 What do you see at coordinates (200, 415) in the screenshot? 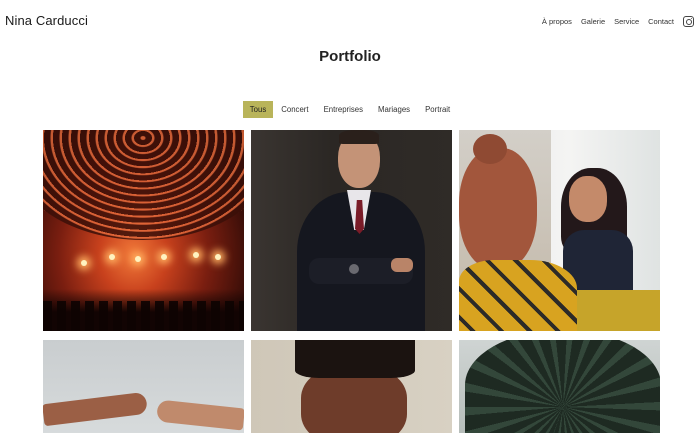
I see `right-hand` at bounding box center [200, 415].